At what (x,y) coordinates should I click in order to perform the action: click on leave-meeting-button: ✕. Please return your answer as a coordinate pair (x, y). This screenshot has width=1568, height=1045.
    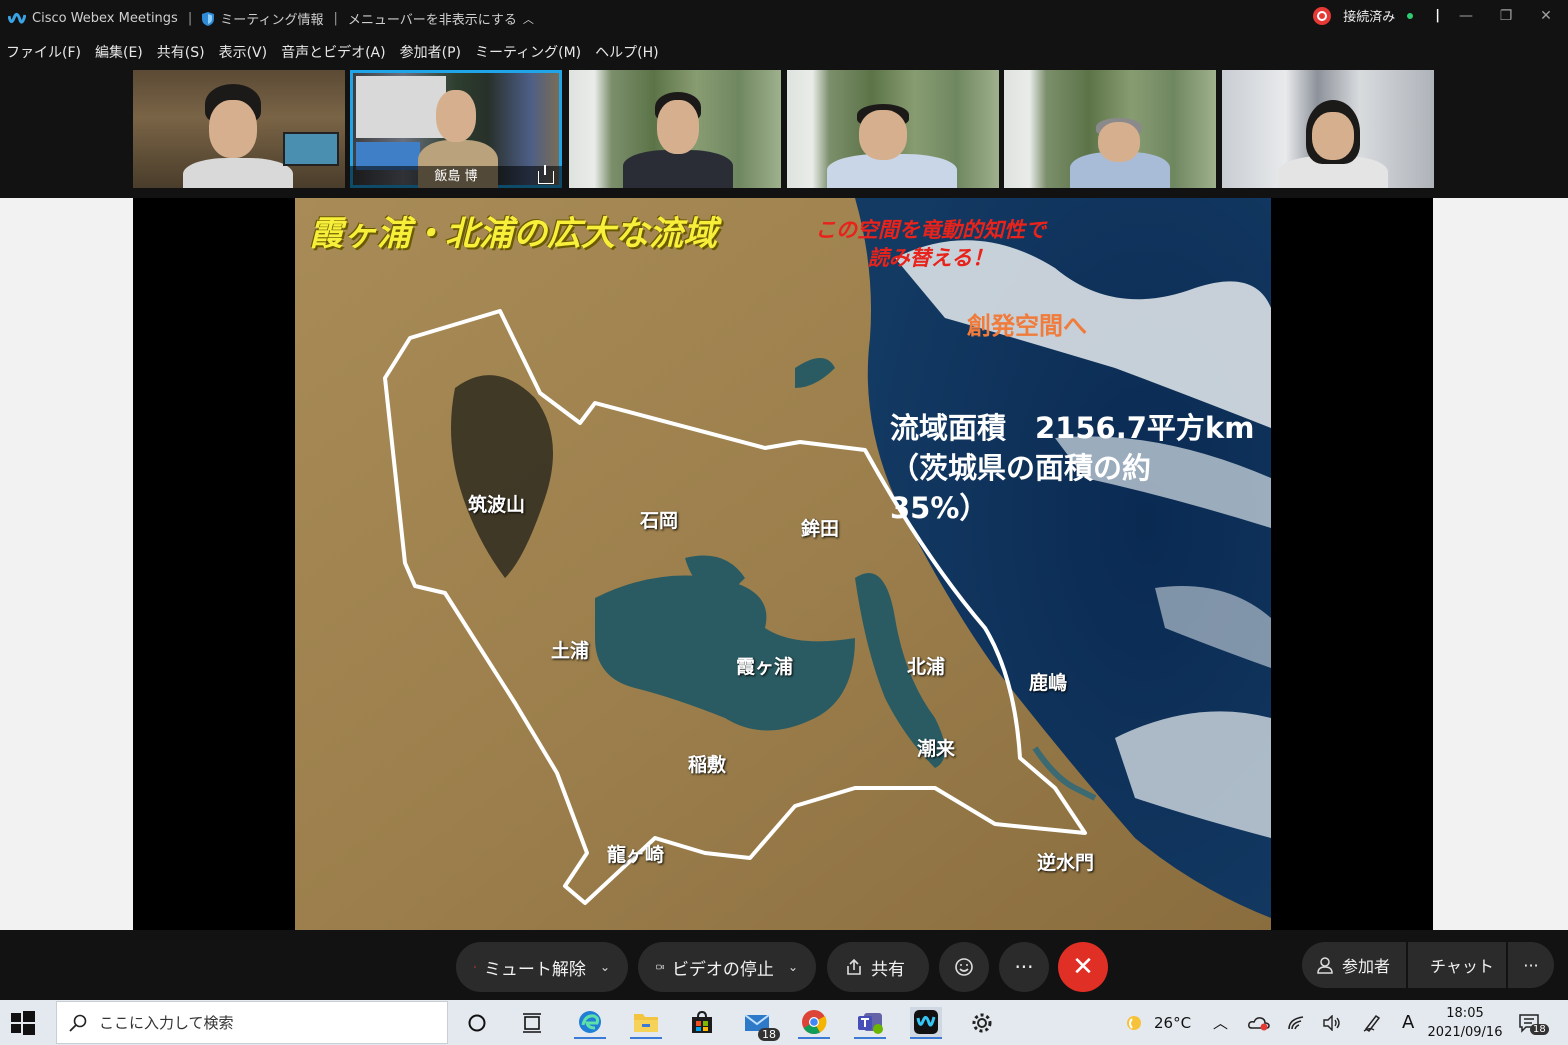
    Looking at the image, I should click on (1083, 967).